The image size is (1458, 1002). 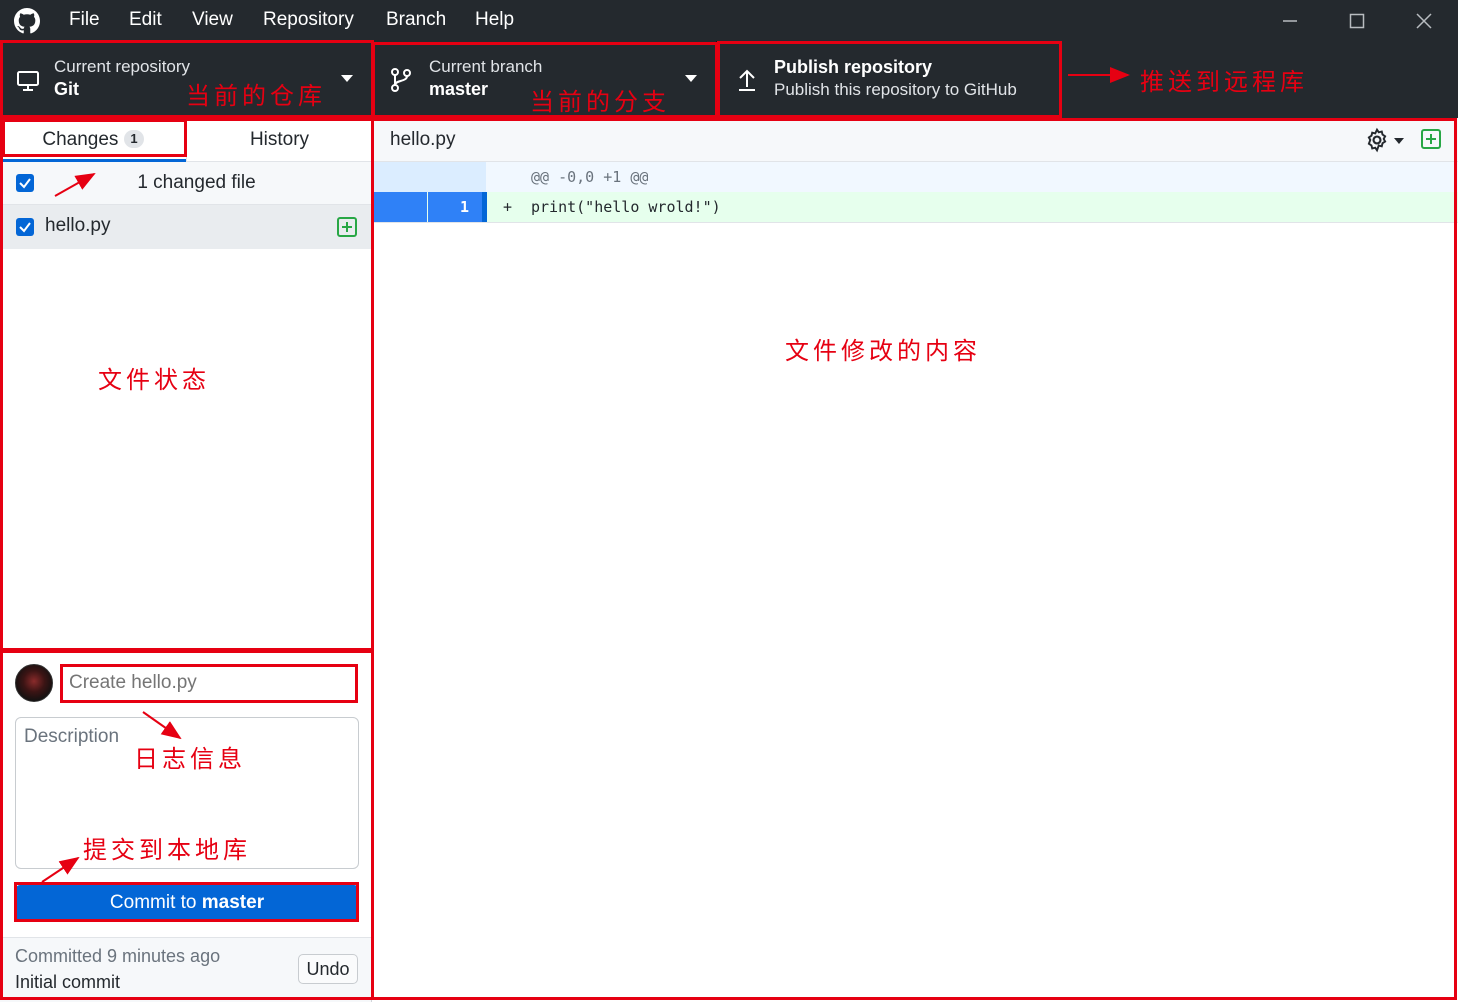 I want to click on arrow-log, so click(x=162, y=725).